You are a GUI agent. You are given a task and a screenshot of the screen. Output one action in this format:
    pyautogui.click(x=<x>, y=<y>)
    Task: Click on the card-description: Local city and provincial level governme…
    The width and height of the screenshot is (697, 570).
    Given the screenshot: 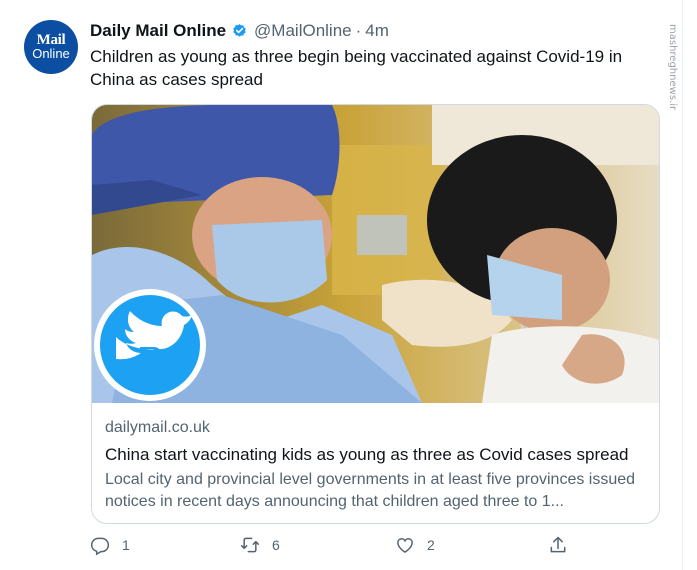 What is the action you would take?
    pyautogui.click(x=370, y=490)
    